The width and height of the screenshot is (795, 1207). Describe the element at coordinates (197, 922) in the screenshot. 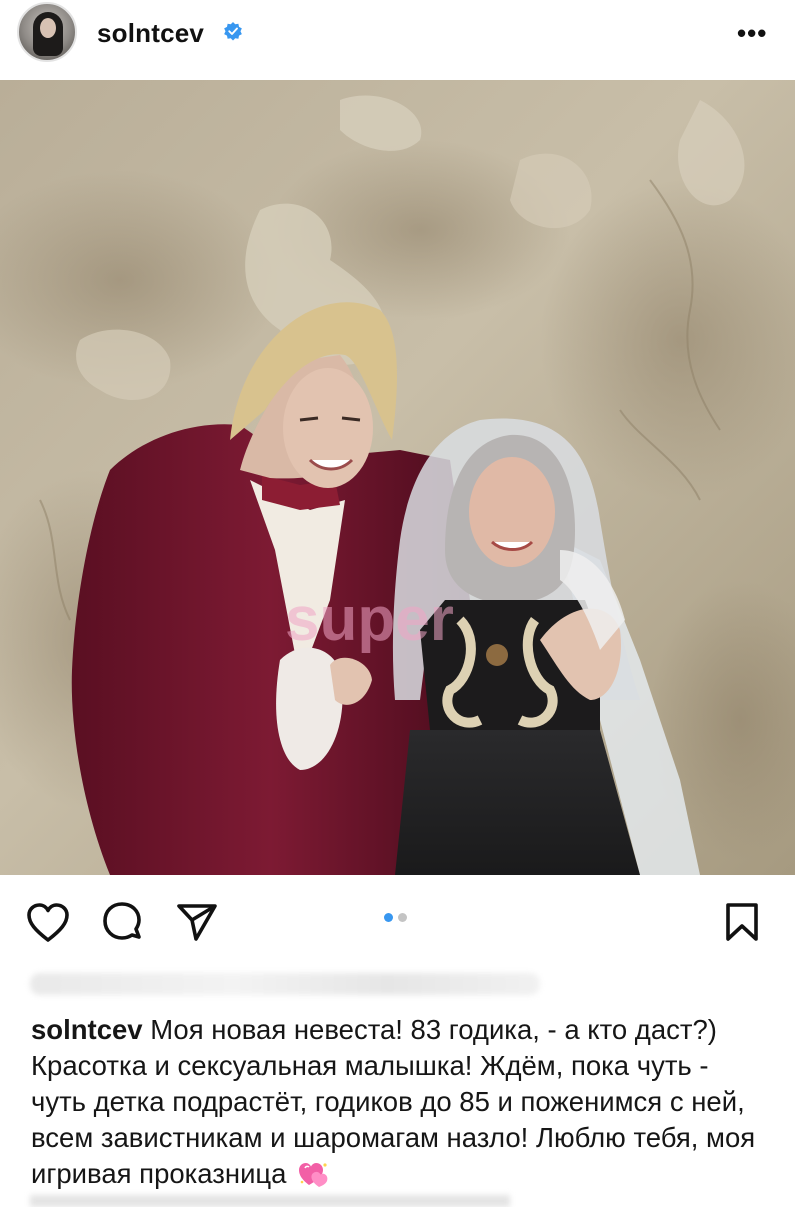

I see `paper-plane-icon` at that location.